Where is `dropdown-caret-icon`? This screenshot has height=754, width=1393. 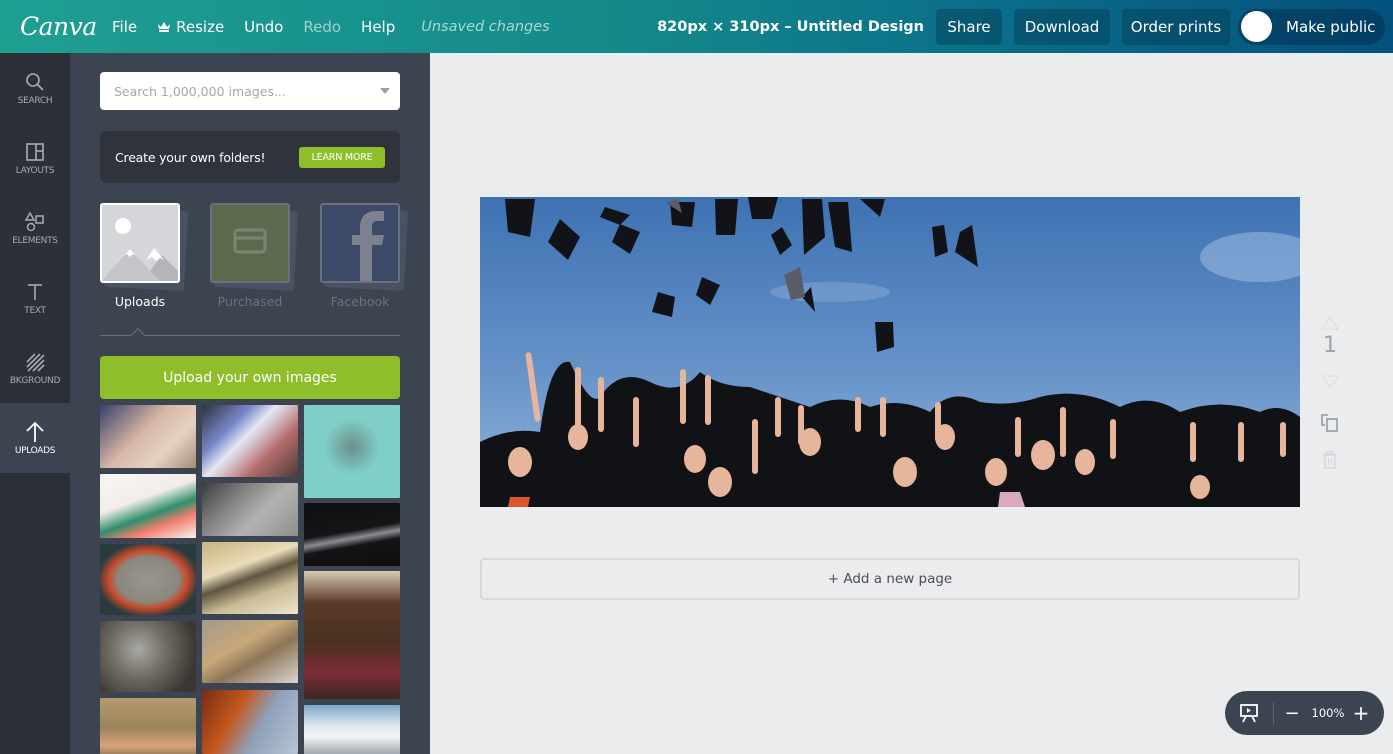
dropdown-caret-icon is located at coordinates (385, 91).